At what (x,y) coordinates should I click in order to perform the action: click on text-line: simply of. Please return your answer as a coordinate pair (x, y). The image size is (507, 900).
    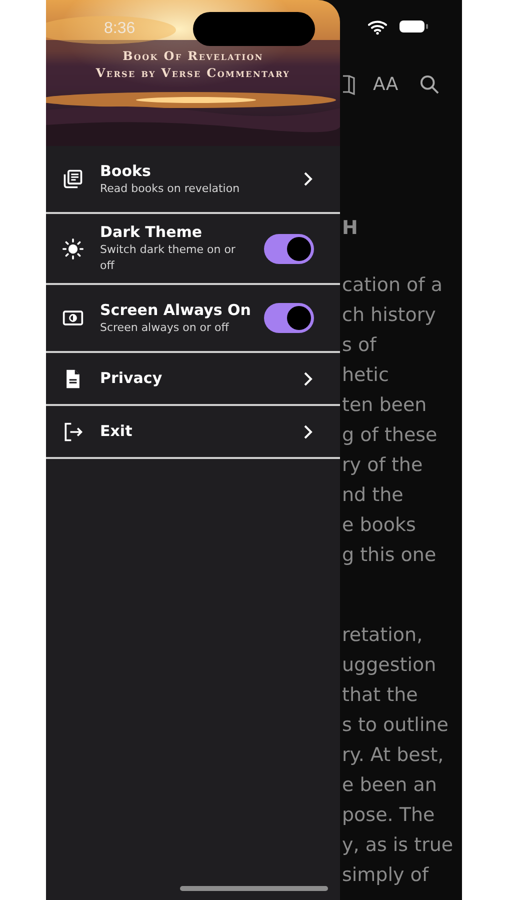
    Looking at the image, I should click on (386, 875).